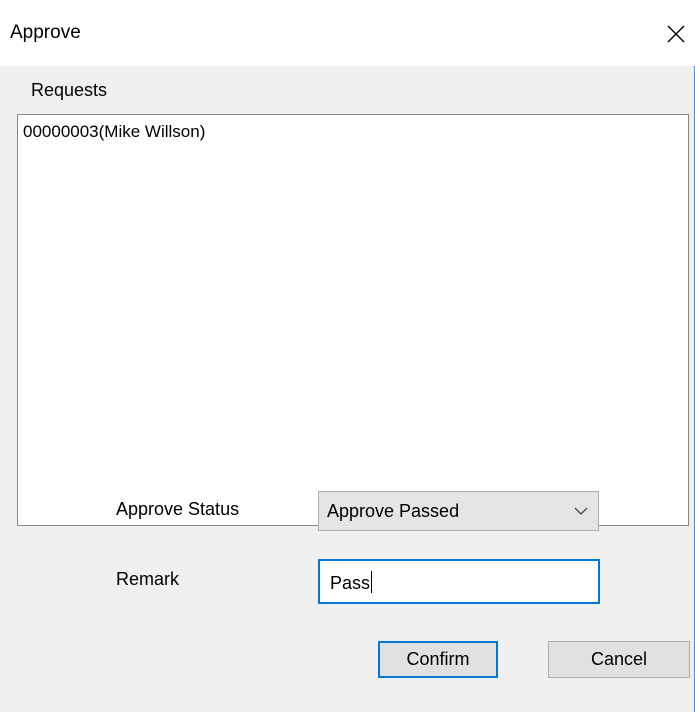 The height and width of the screenshot is (712, 695). What do you see at coordinates (45, 32) in the screenshot?
I see `window-title: Approve` at bounding box center [45, 32].